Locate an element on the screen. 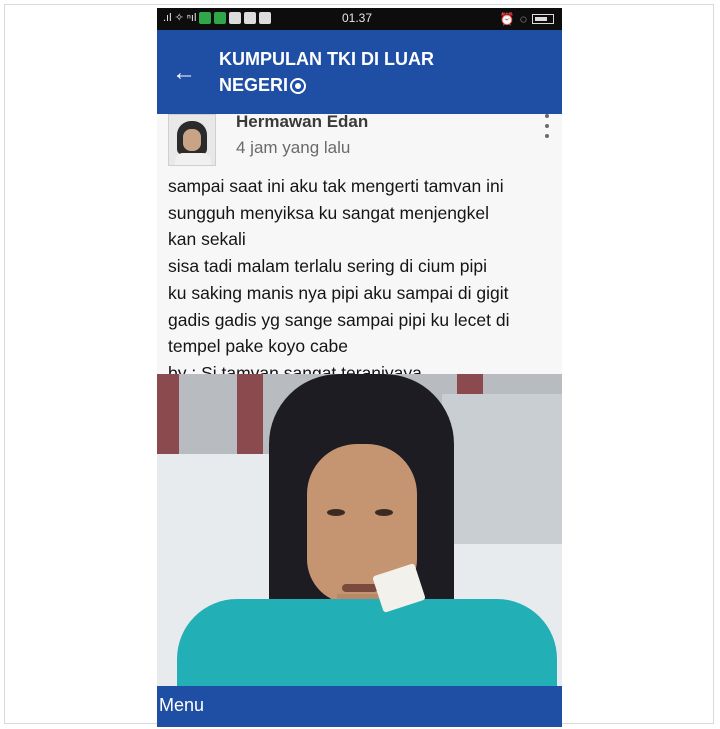  status-icons-left: .ıl ✧ ⁿıl is located at coordinates (217, 18).